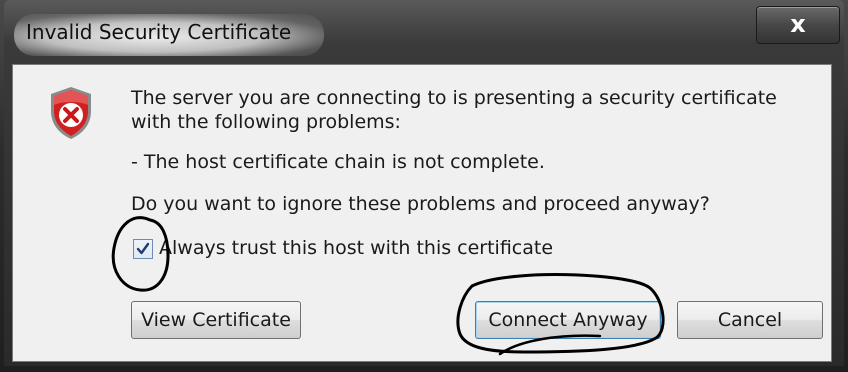 The width and height of the screenshot is (848, 372). I want to click on always-trust-checkbox, so click(143, 249).